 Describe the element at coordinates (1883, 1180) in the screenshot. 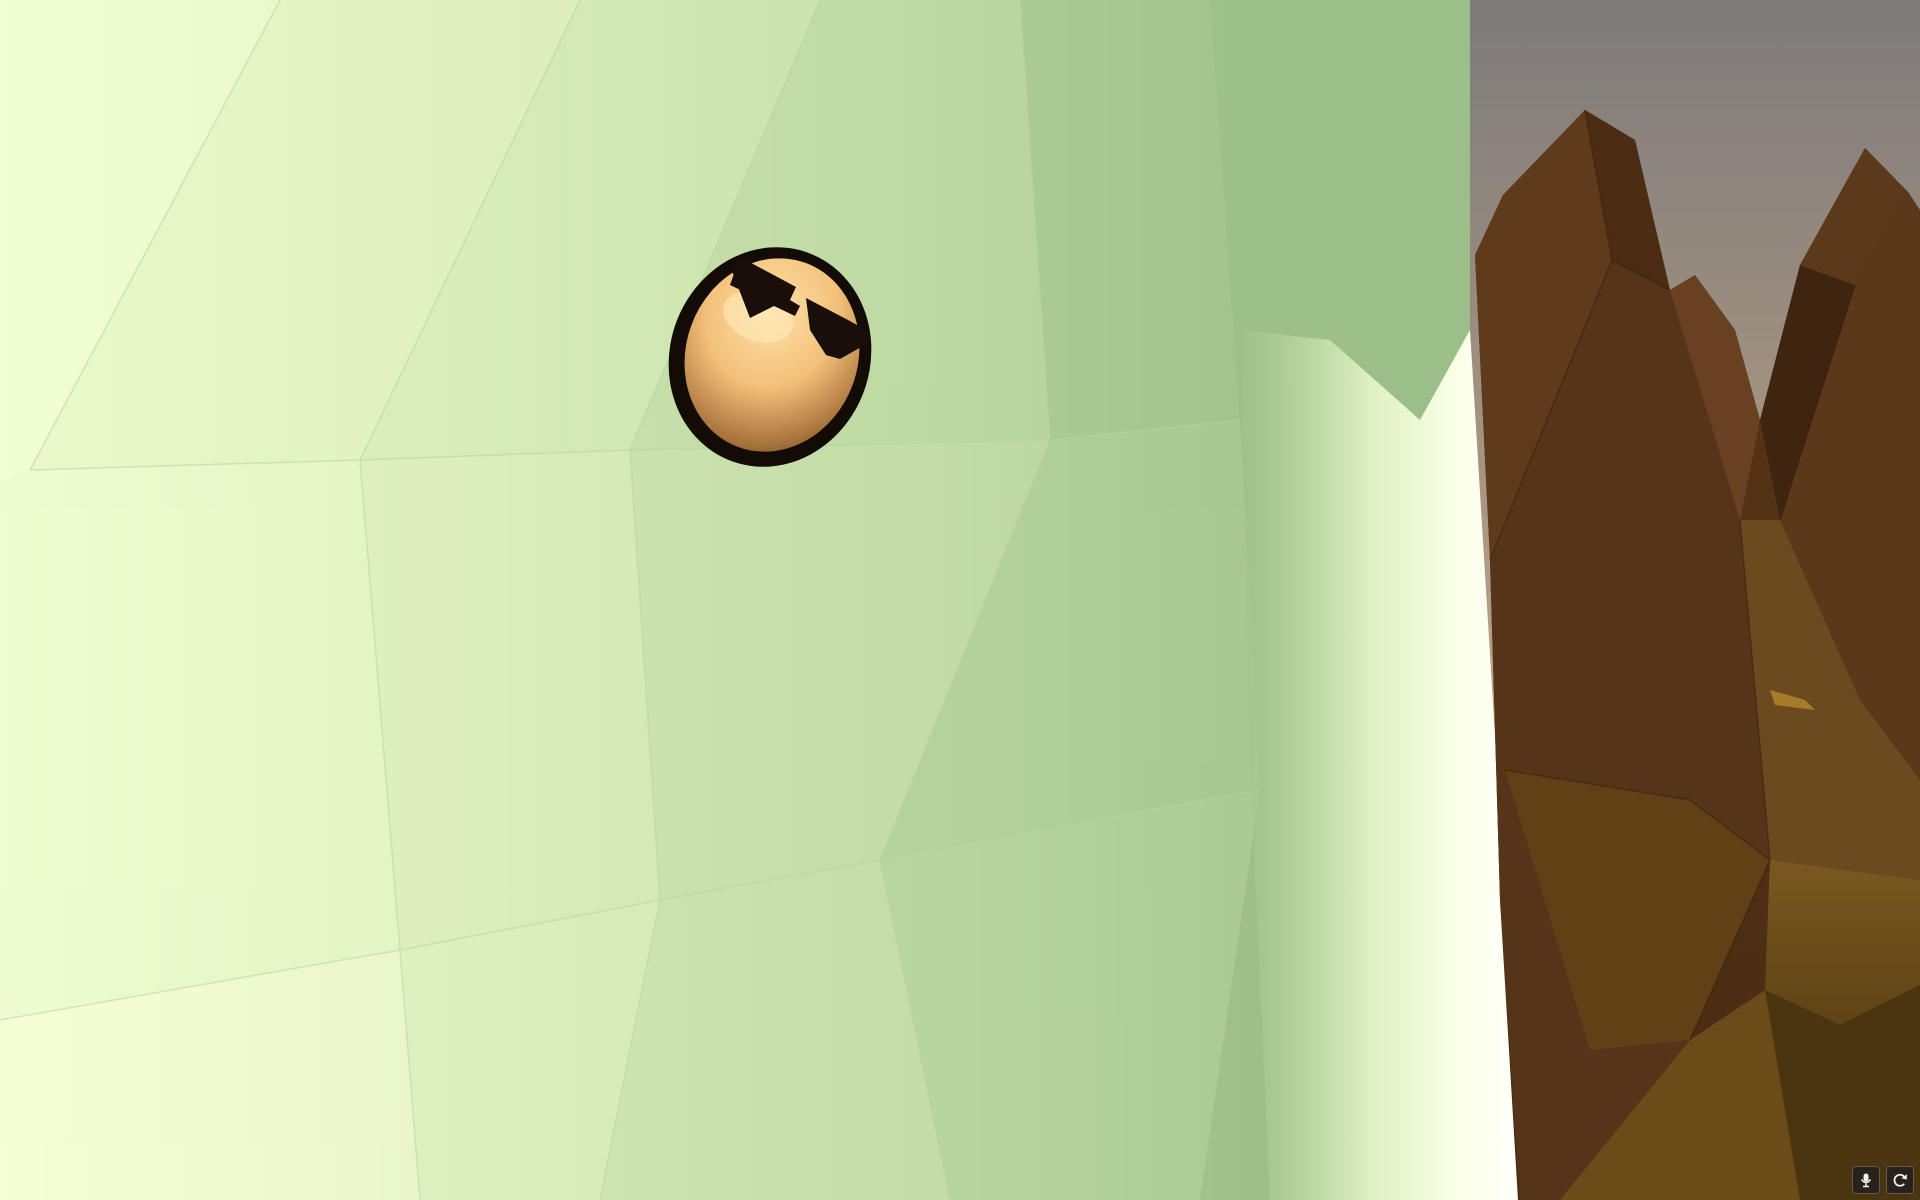

I see `hud-controls: microphone refresh` at that location.